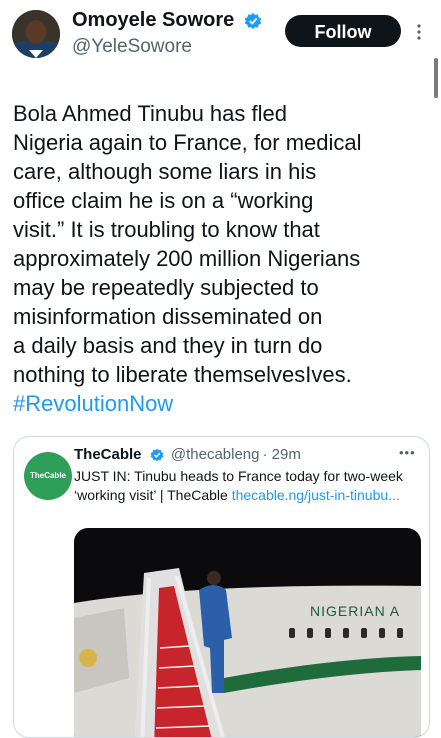 Image resolution: width=441 pixels, height=738 pixels. Describe the element at coordinates (215, 454) in the screenshot. I see `quoted-author-handle: @thecableng` at that location.